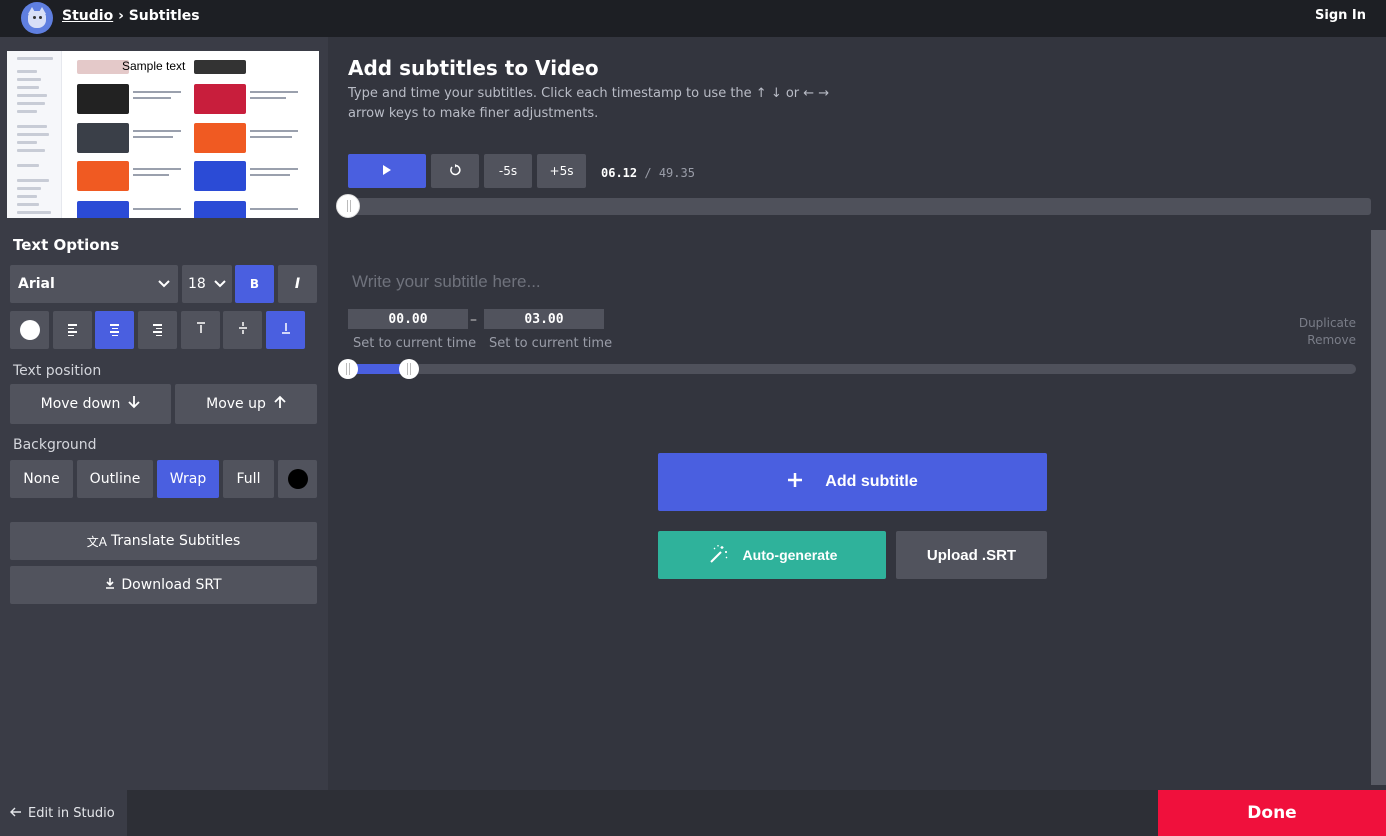 The width and height of the screenshot is (1386, 836). I want to click on breadcrumb-current: Subtitles, so click(164, 16).